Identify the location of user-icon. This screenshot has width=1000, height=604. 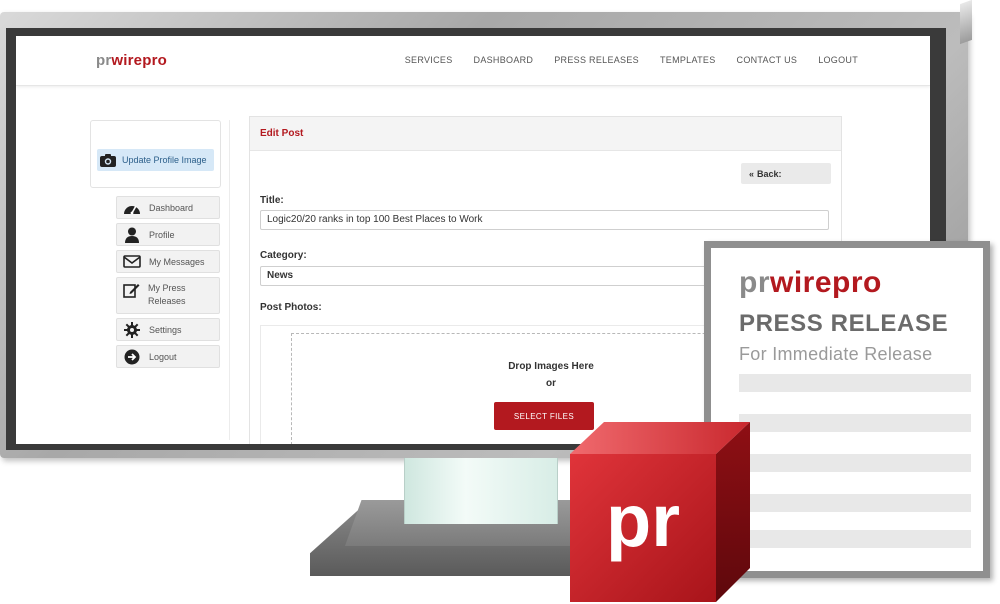
(132, 235).